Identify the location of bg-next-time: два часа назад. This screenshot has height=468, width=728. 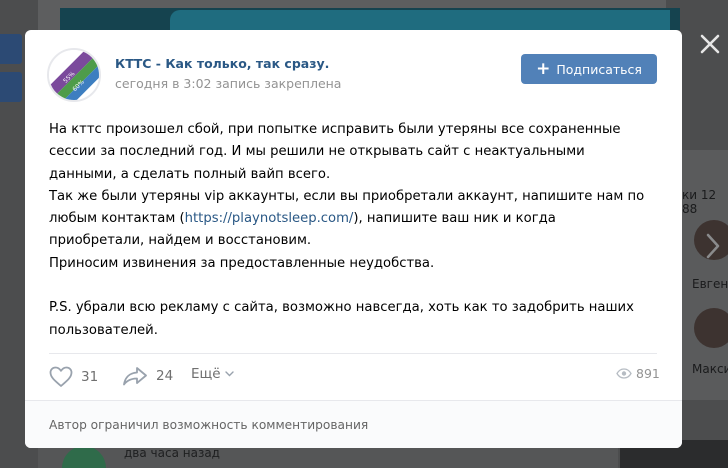
(172, 453).